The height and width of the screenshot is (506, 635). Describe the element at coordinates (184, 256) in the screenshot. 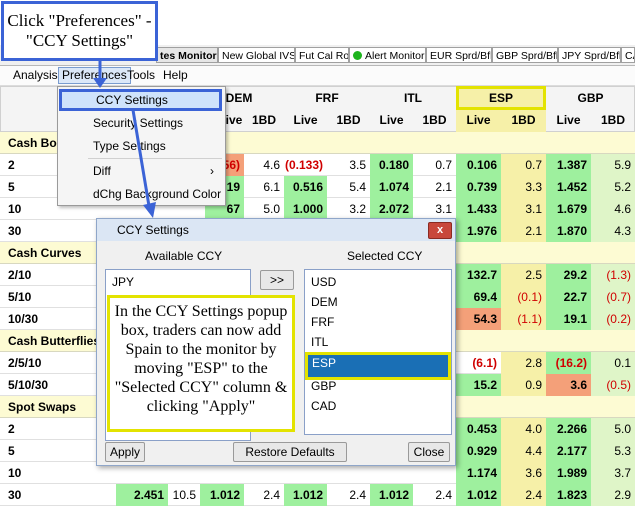

I see `available-ccy-label: Available CCY` at that location.